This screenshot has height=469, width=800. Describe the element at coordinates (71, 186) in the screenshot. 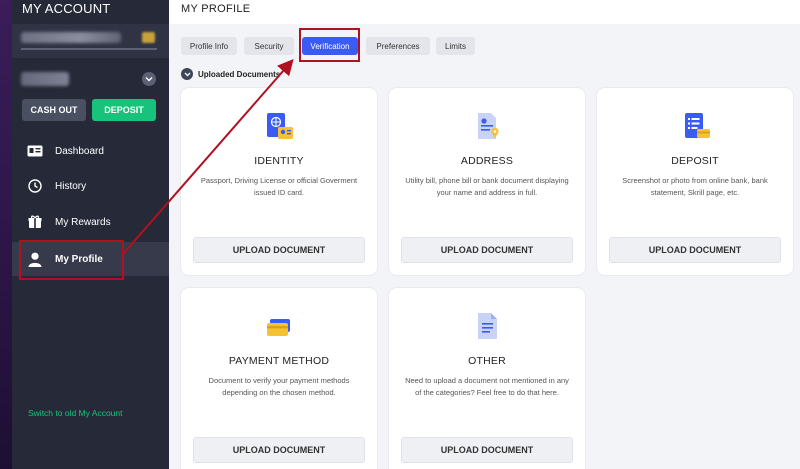

I see `sidebar-item-label: History` at that location.